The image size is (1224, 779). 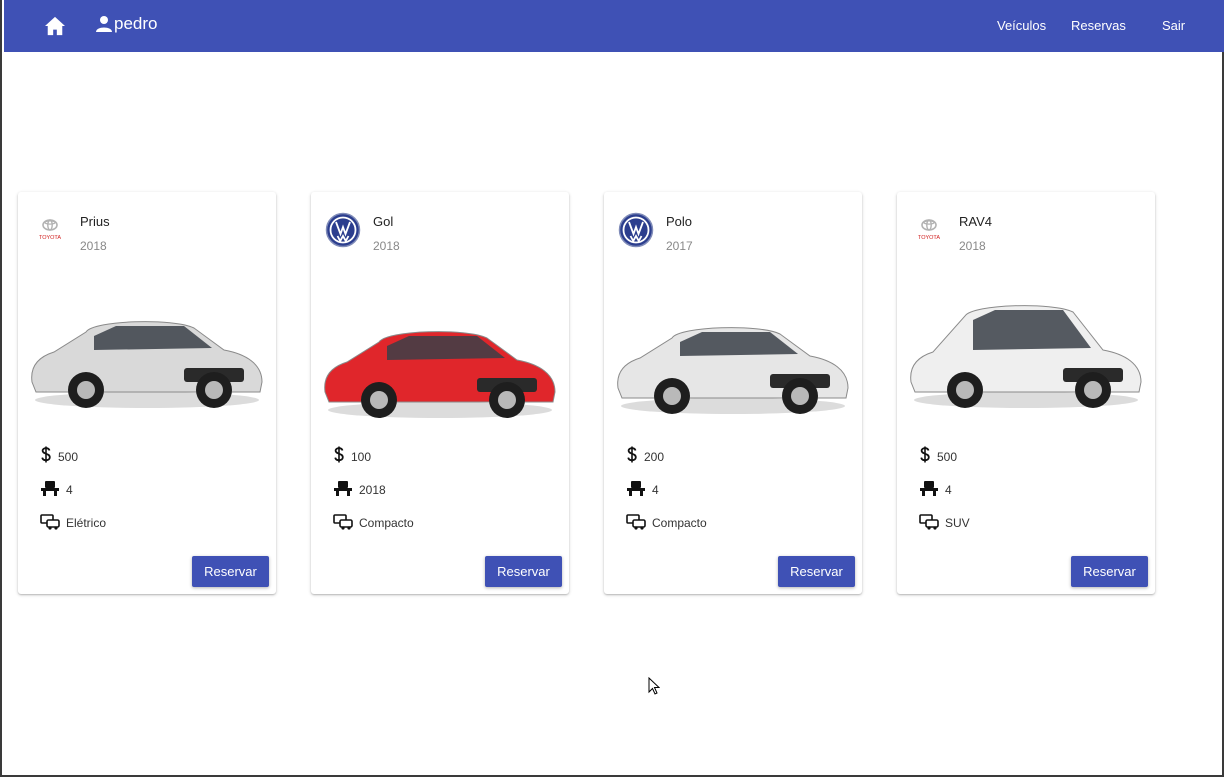 I want to click on seats-value: 2018, so click(x=372, y=490).